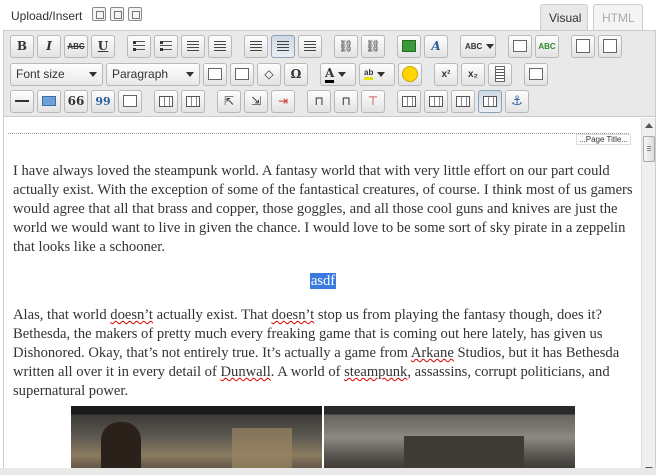 This screenshot has width=656, height=475. Describe the element at coordinates (618, 17) in the screenshot. I see `tab-html: HTML` at that location.